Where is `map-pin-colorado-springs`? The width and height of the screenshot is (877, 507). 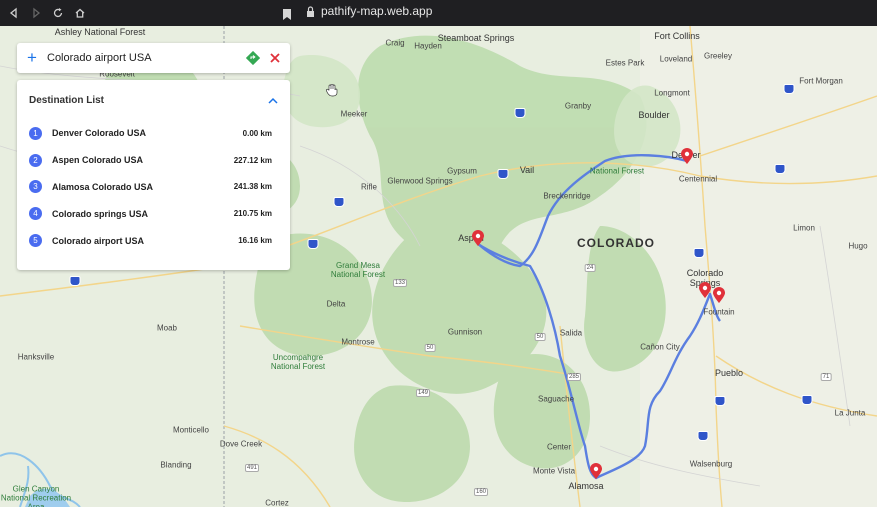
map-pin-colorado-springs is located at coordinates (705, 290).